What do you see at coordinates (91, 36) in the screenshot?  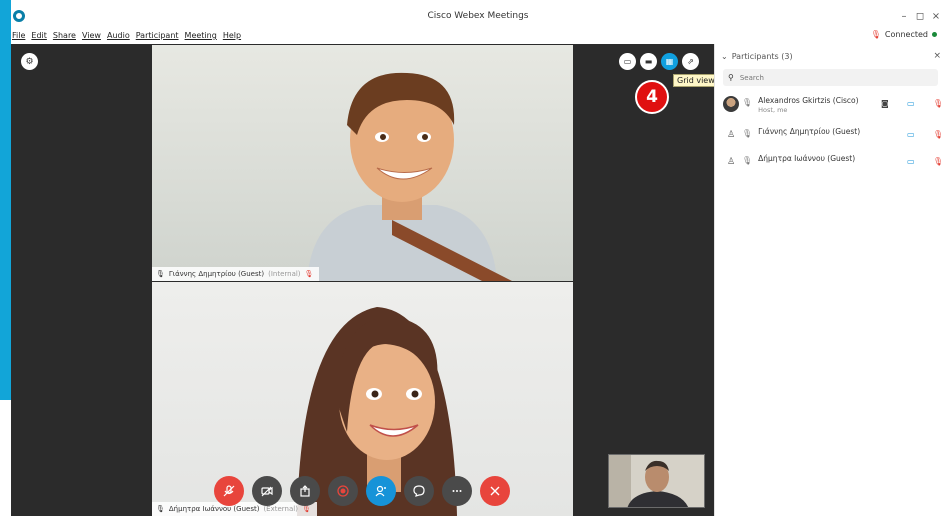 I see `menu-view: View` at bounding box center [91, 36].